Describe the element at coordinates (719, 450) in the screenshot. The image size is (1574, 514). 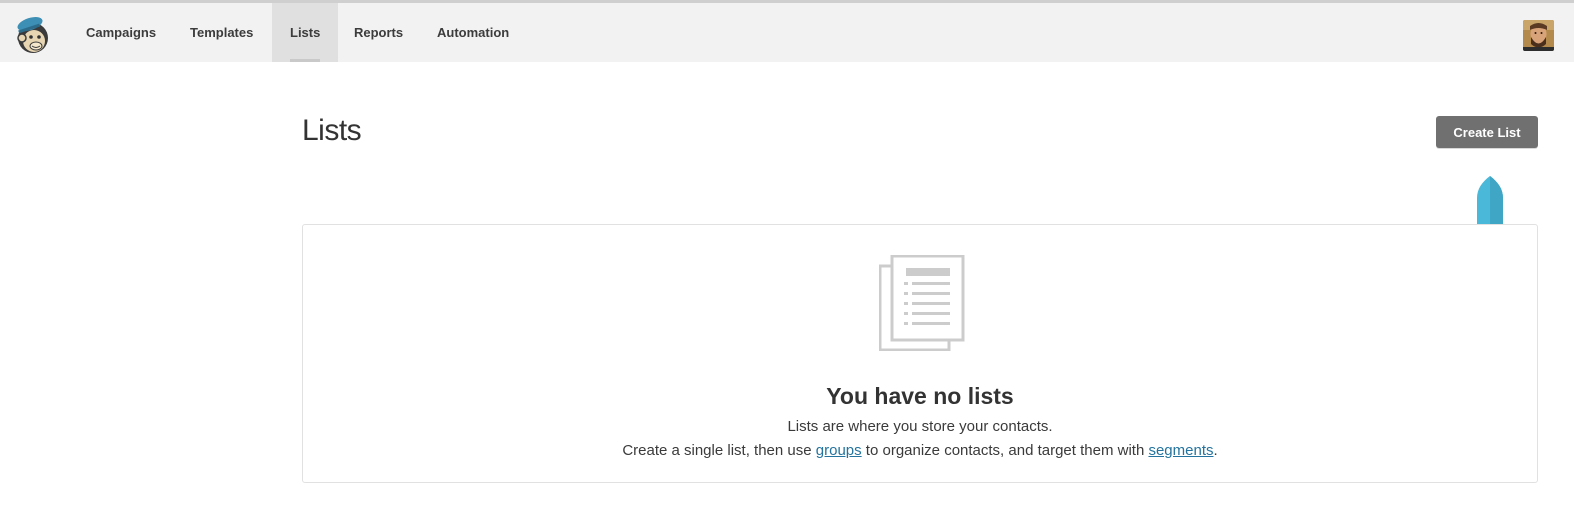
I see `help-text-prefix: Create a single list, then use` at that location.